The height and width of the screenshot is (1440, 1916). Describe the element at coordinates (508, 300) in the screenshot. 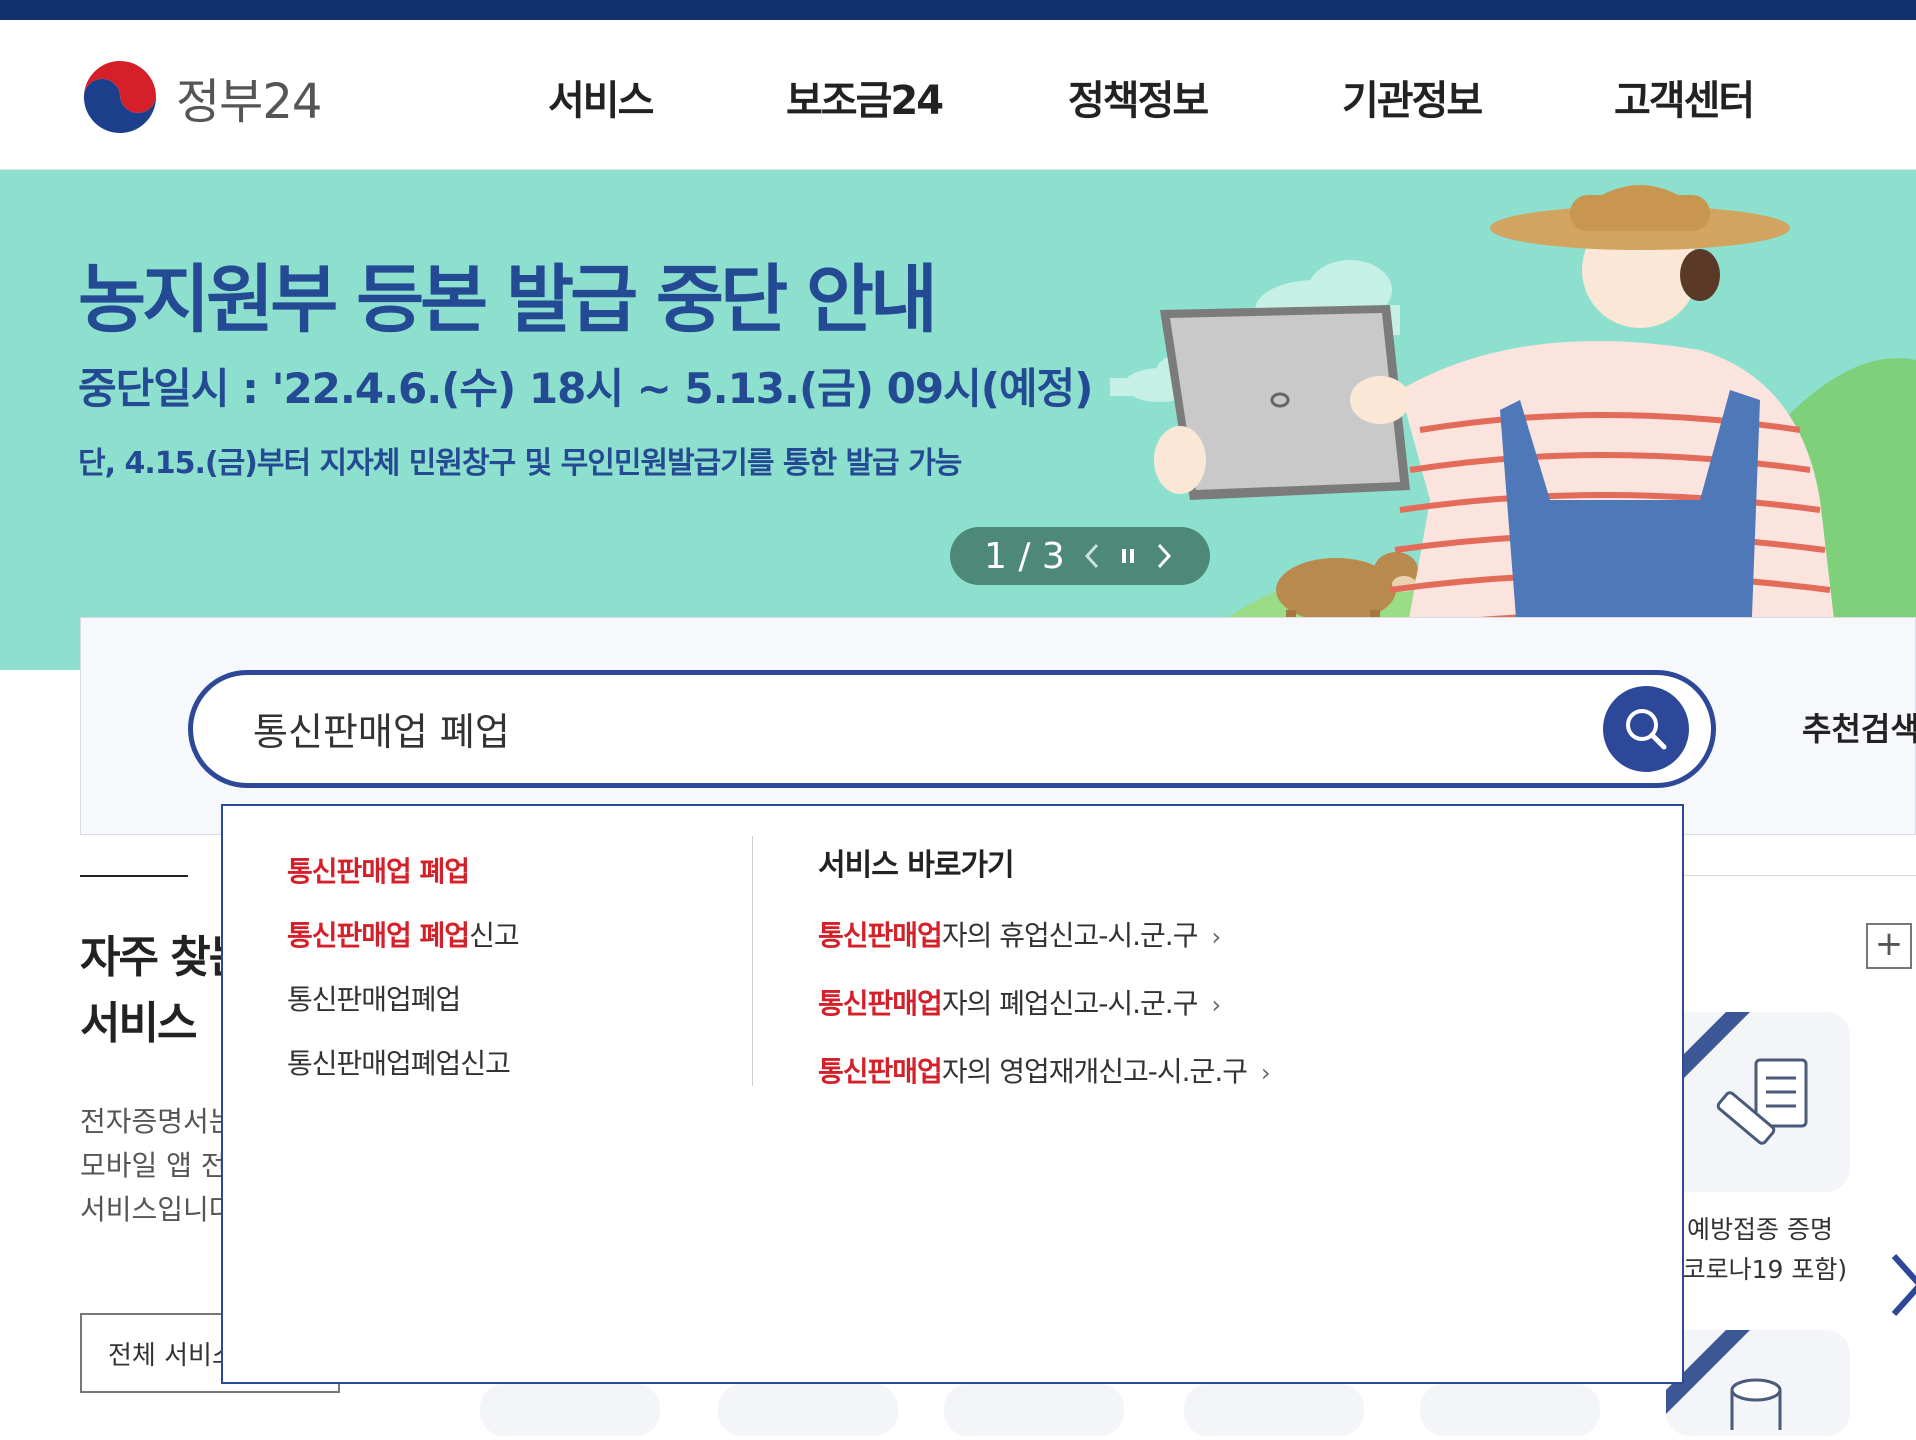

I see `banner-title: 농지원부 등본 발급 중단 안내` at that location.